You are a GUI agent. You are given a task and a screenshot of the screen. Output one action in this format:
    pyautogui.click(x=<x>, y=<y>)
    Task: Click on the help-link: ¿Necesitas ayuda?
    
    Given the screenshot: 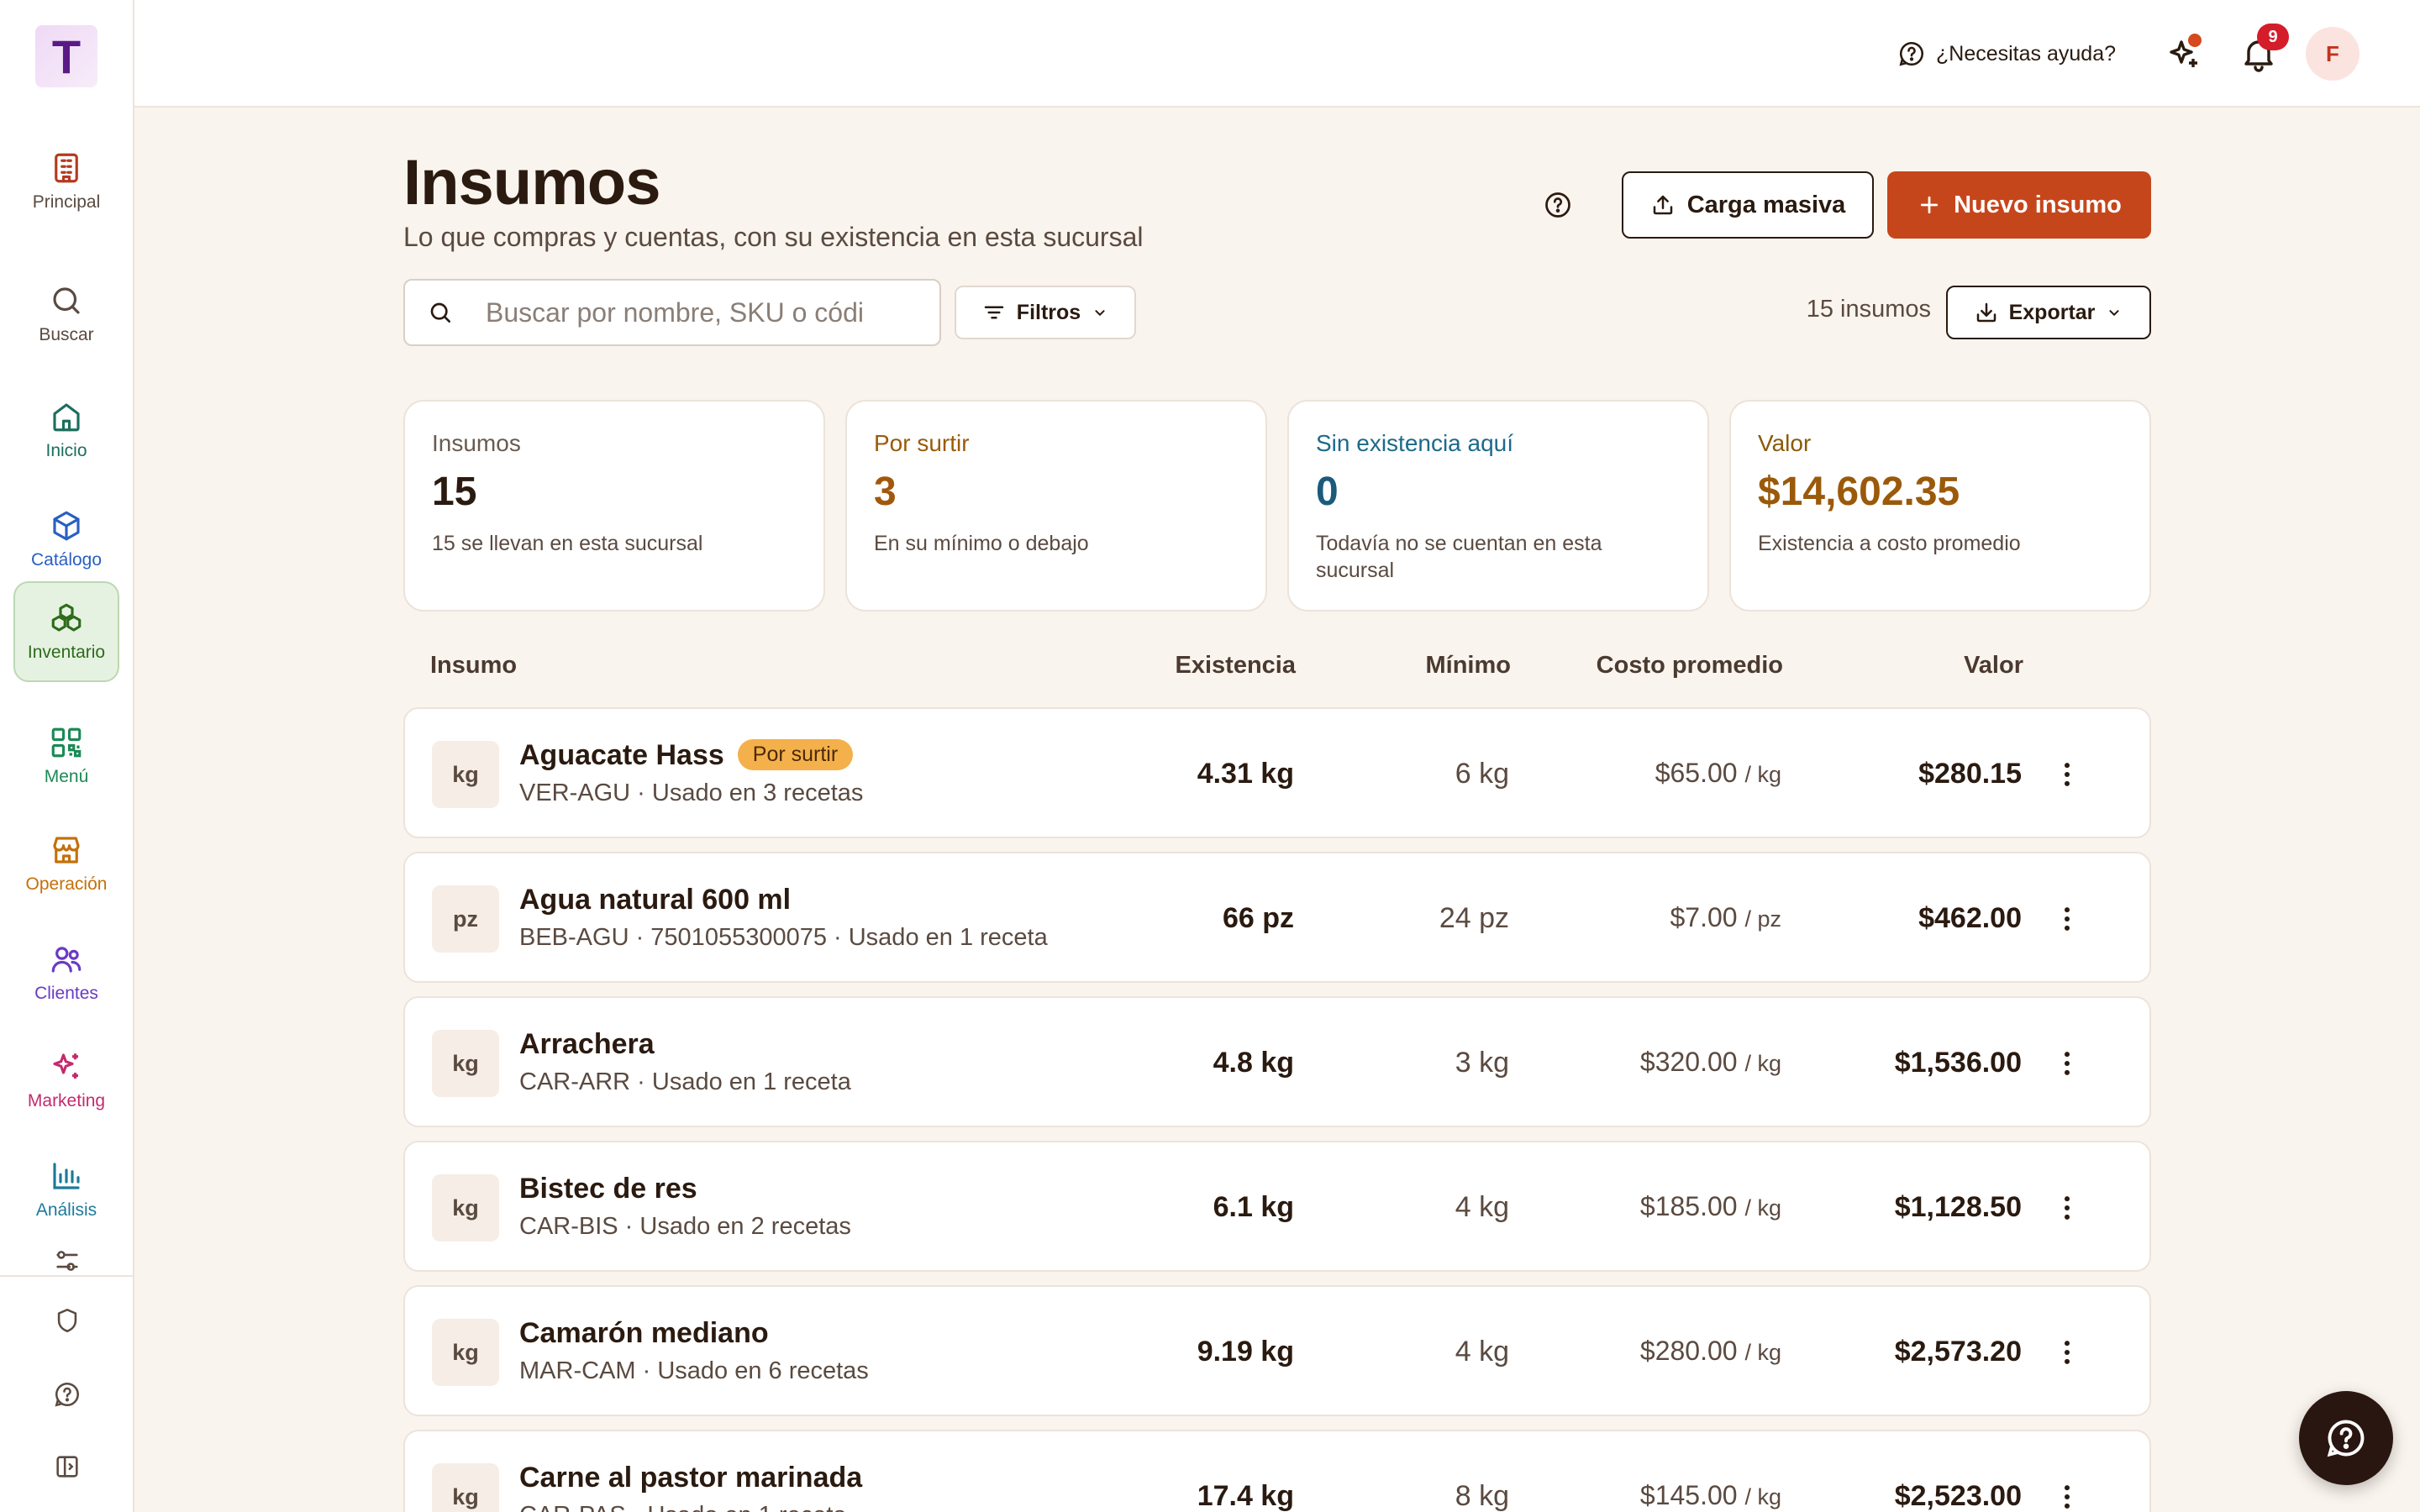 What is the action you would take?
    pyautogui.click(x=2006, y=54)
    